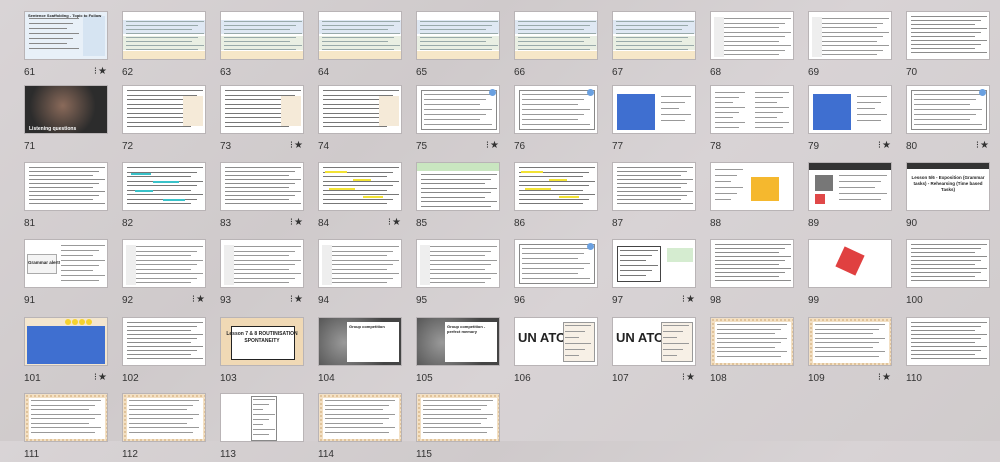  Describe the element at coordinates (360, 427) in the screenshot. I see `slide-thumbnail-114: 114` at that location.